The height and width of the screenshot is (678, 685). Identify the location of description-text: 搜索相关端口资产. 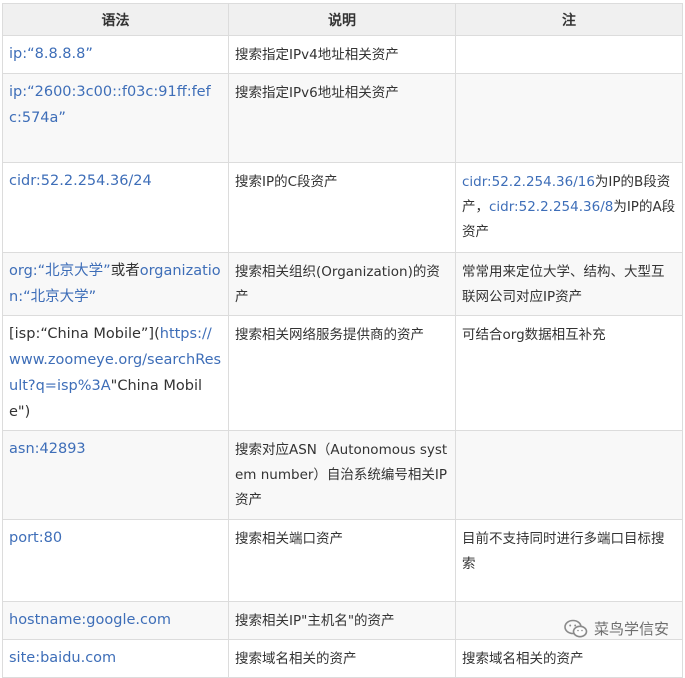
(289, 539).